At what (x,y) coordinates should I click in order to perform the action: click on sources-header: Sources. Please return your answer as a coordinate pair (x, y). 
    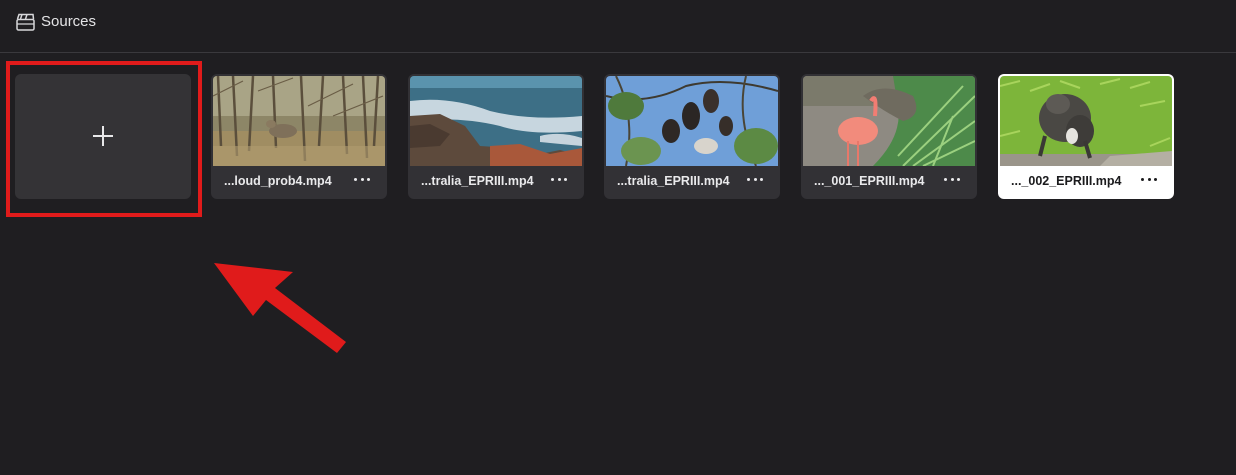
    Looking at the image, I should click on (618, 26).